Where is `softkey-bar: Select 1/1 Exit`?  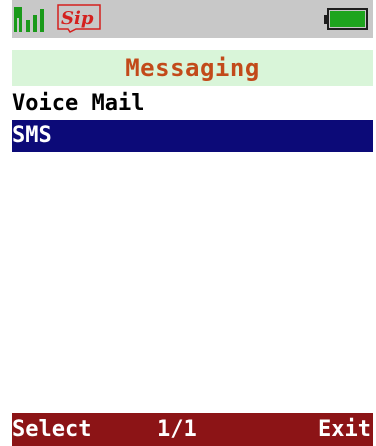 softkey-bar: Select 1/1 Exit is located at coordinates (192, 429).